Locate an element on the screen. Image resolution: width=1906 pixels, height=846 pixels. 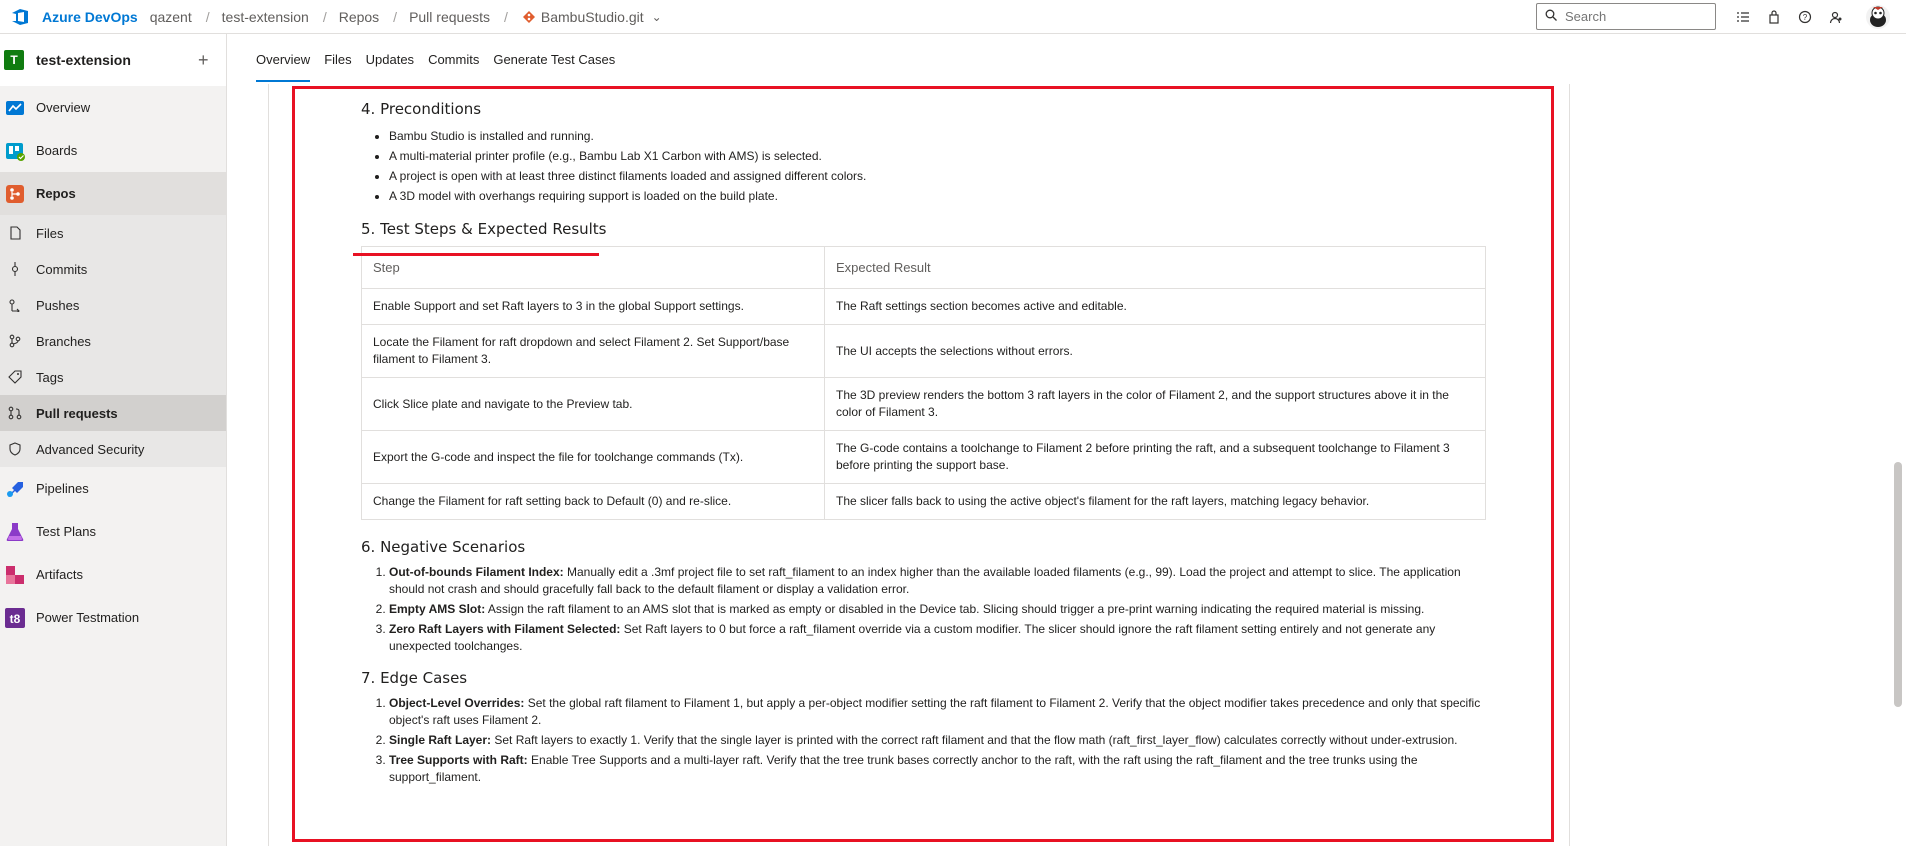
search-input is located at coordinates (1635, 16).